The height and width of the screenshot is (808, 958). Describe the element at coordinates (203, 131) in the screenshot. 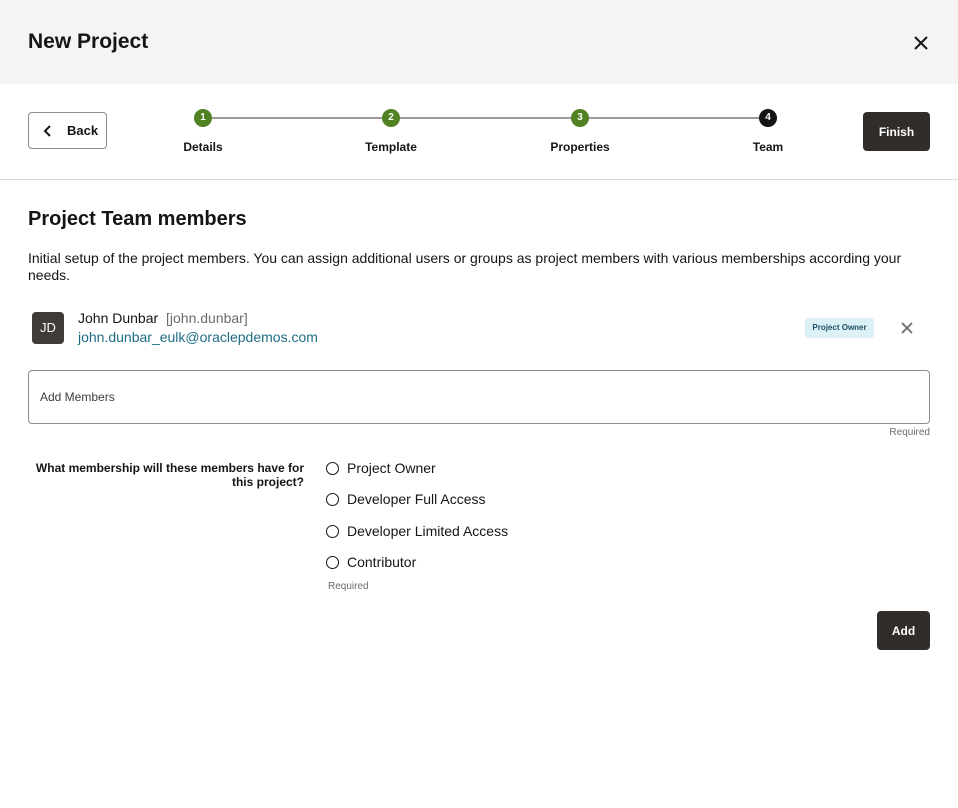

I see `step-details: 1 Details` at that location.